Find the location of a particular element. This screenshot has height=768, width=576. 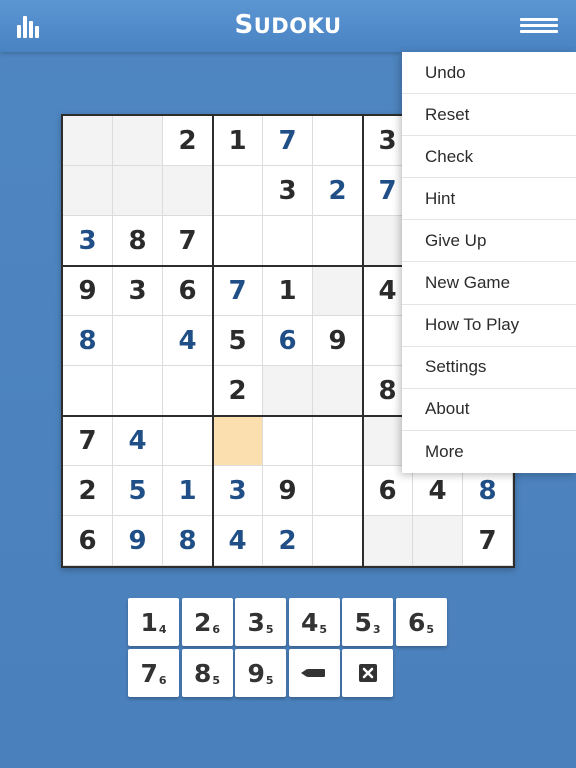

key-digit: 1 is located at coordinates (149, 622).